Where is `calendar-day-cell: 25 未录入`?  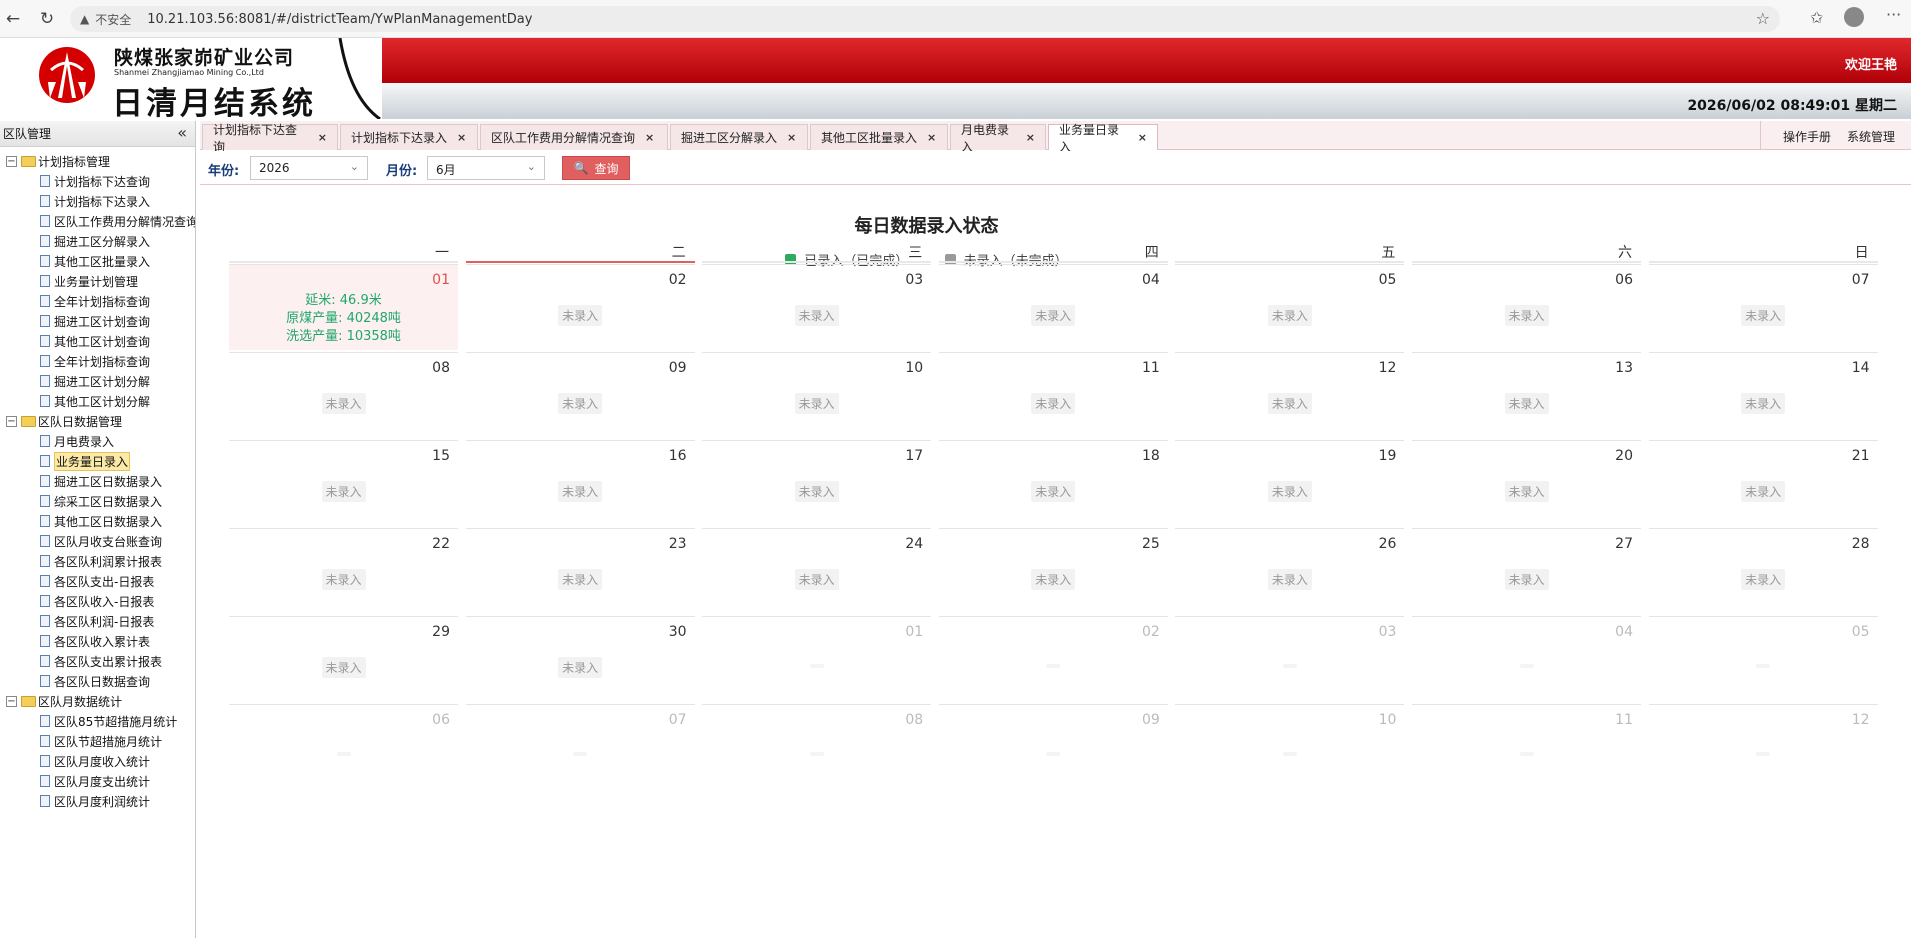 calendar-day-cell: 25 未录入 is located at coordinates (1053, 571).